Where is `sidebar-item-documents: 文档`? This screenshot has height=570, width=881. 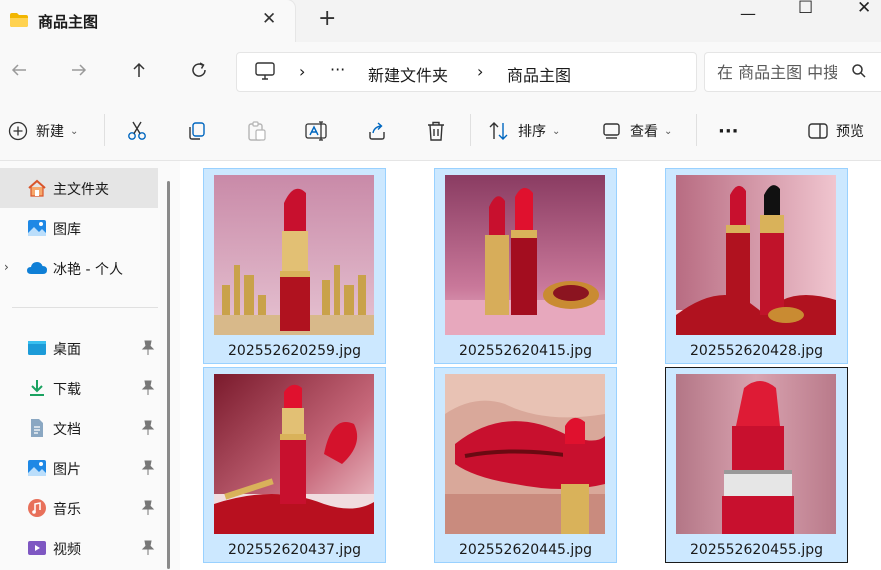 sidebar-item-documents: 文档 is located at coordinates (79, 428).